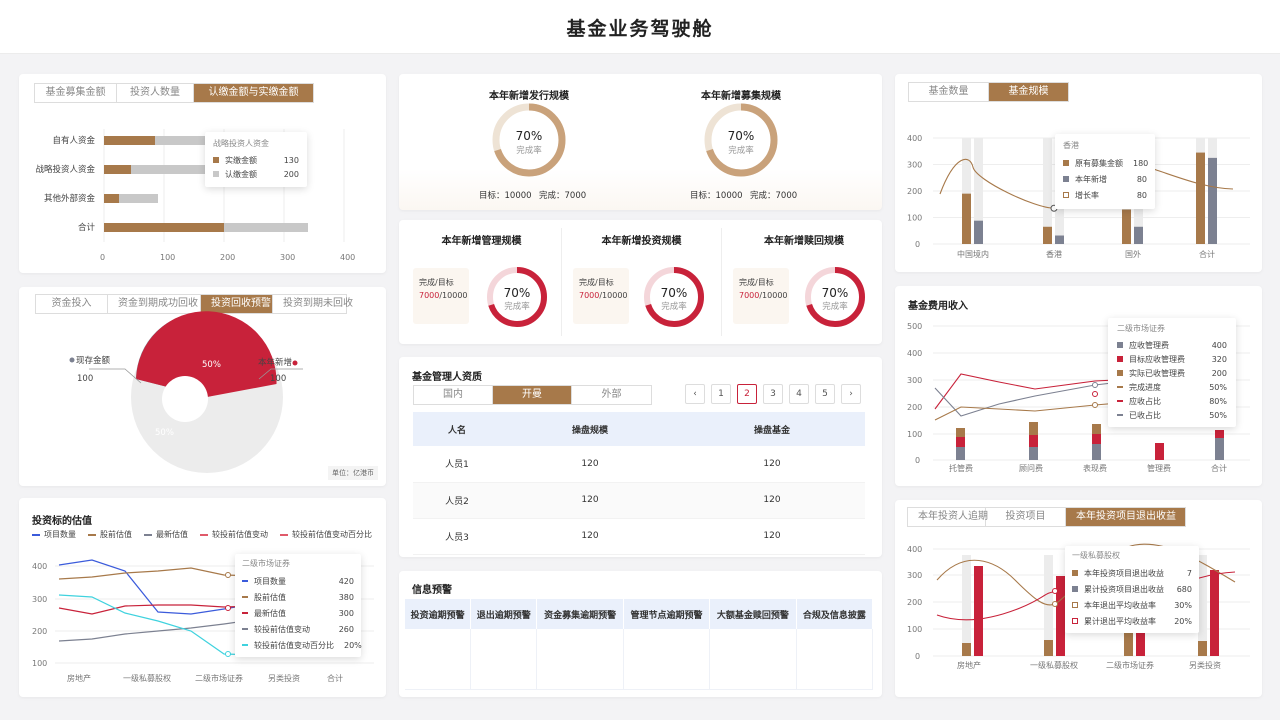  Describe the element at coordinates (432, 590) in the screenshot. I see `warning-title: 信息预警` at that location.